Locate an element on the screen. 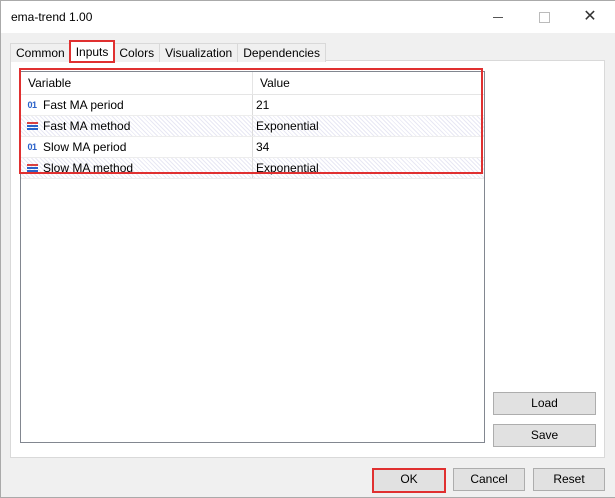 This screenshot has width=615, height=498. variable-name: Fast MA period is located at coordinates (83, 105).